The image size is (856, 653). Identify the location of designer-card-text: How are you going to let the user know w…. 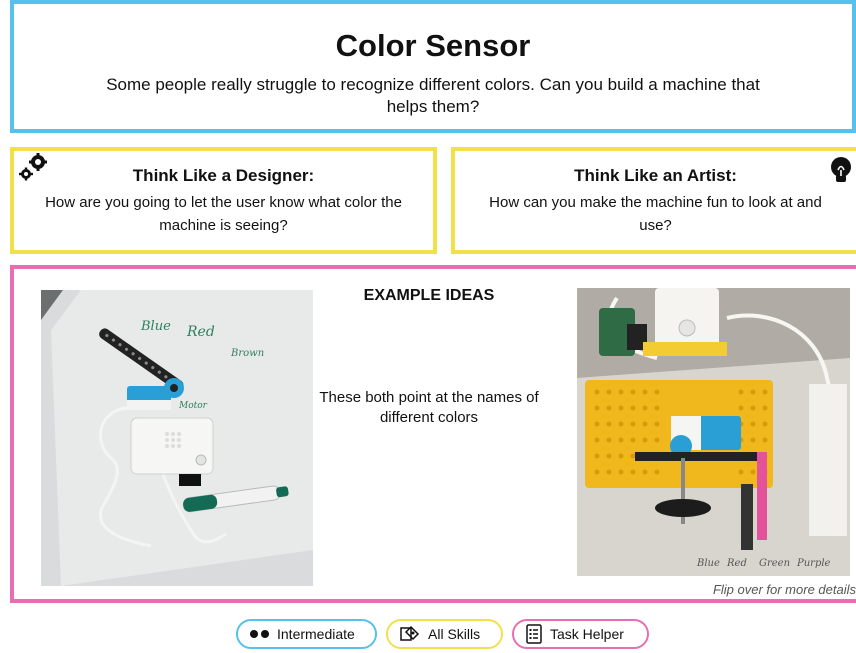
(223, 214).